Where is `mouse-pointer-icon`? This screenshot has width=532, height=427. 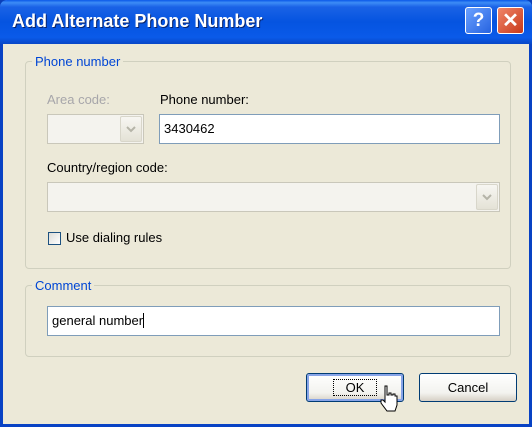
mouse-pointer-icon is located at coordinates (389, 398).